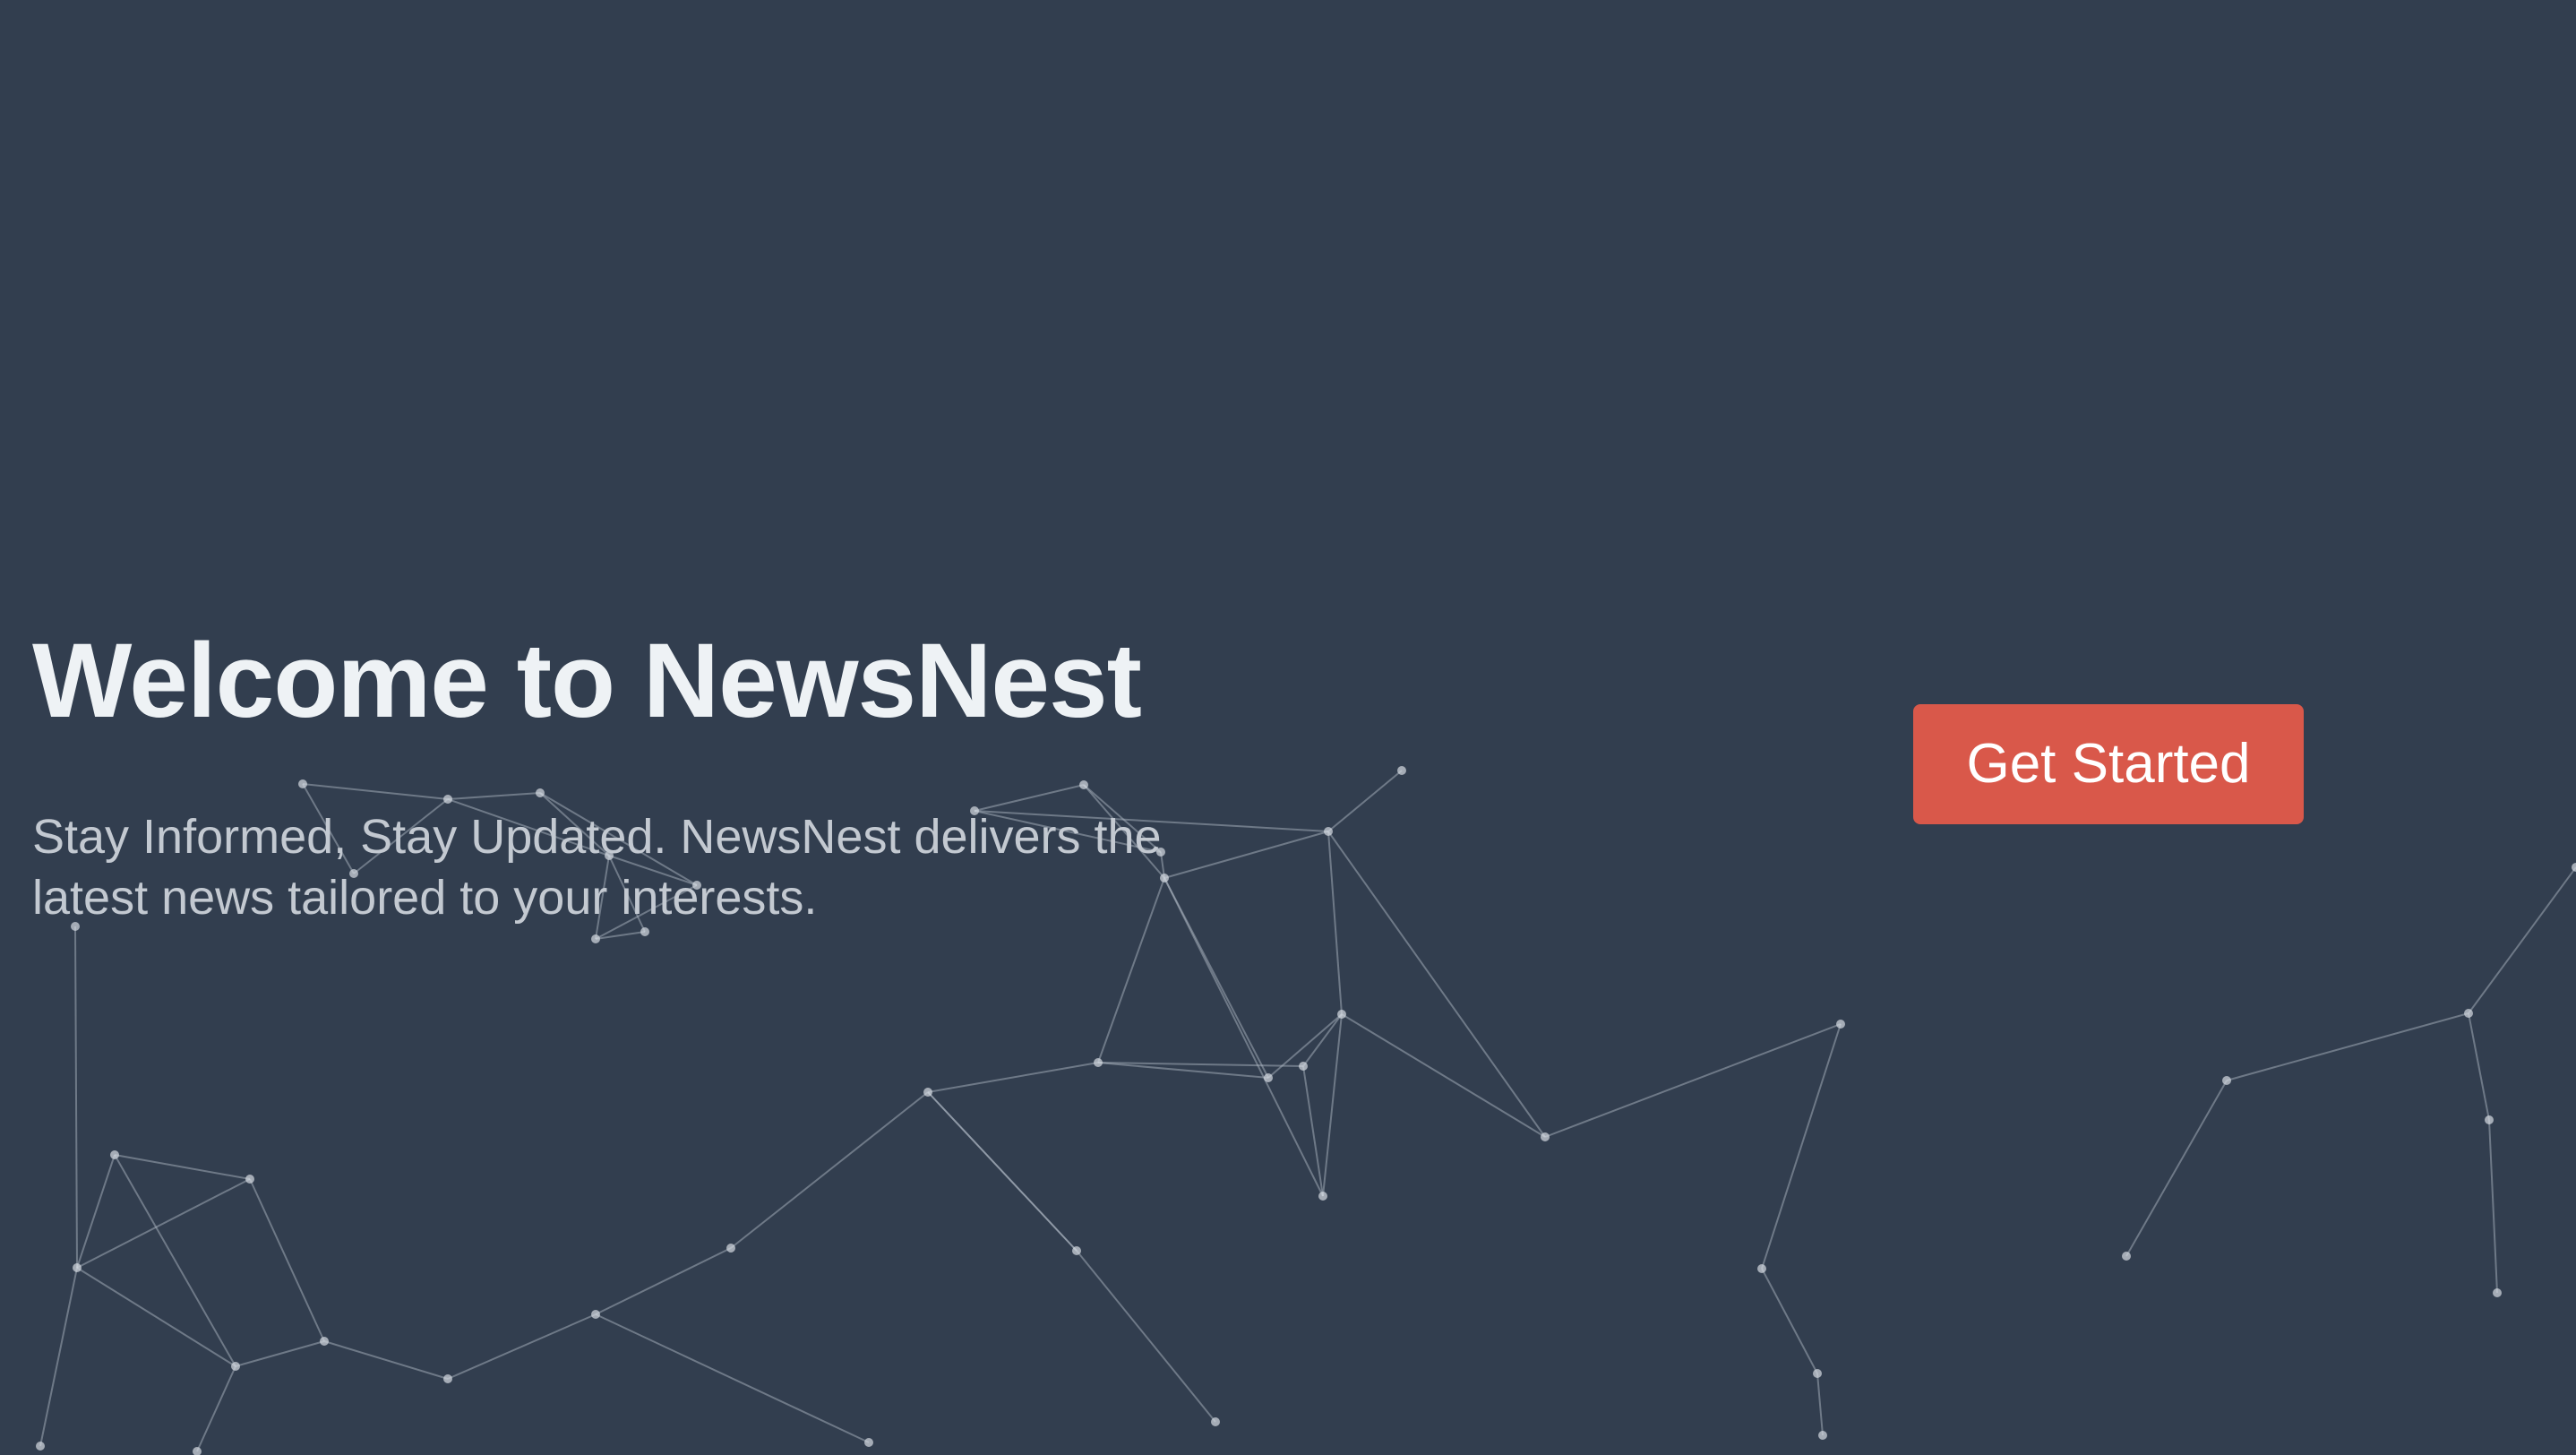  I want to click on page-title: Welcome to NewsNest, so click(587, 681).